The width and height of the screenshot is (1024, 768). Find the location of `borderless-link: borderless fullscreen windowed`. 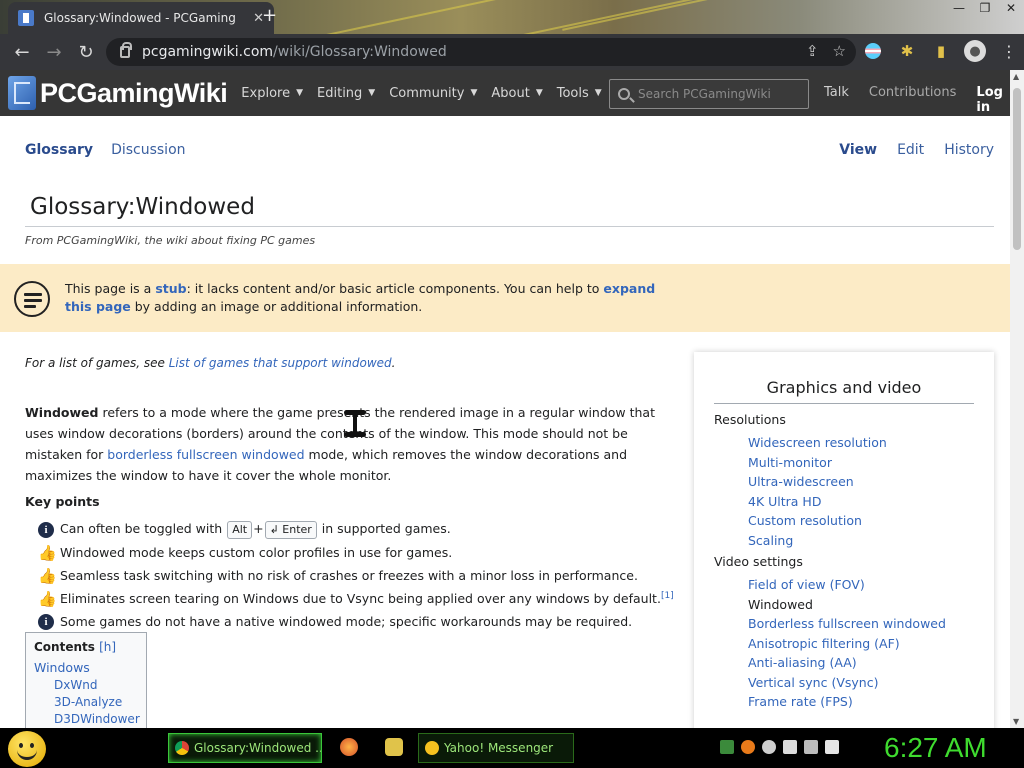

borderless-link: borderless fullscreen windowed is located at coordinates (205, 454).